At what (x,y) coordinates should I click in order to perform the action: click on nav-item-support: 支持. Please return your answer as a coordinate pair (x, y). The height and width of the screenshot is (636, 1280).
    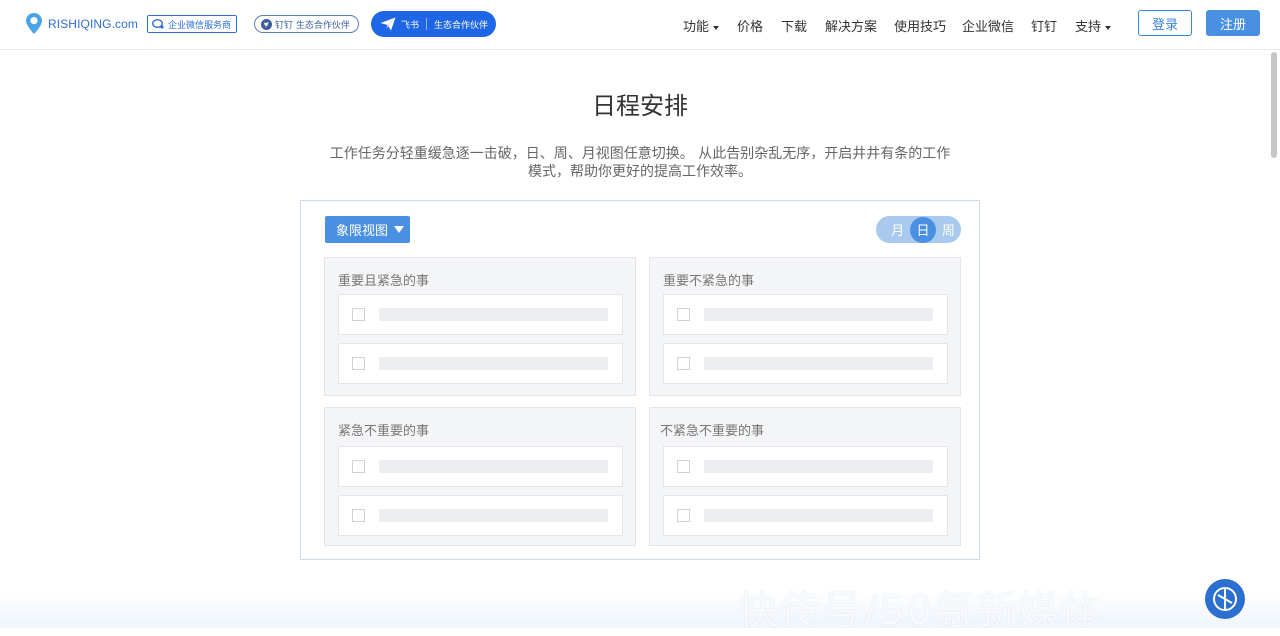
    Looking at the image, I should click on (1093, 25).